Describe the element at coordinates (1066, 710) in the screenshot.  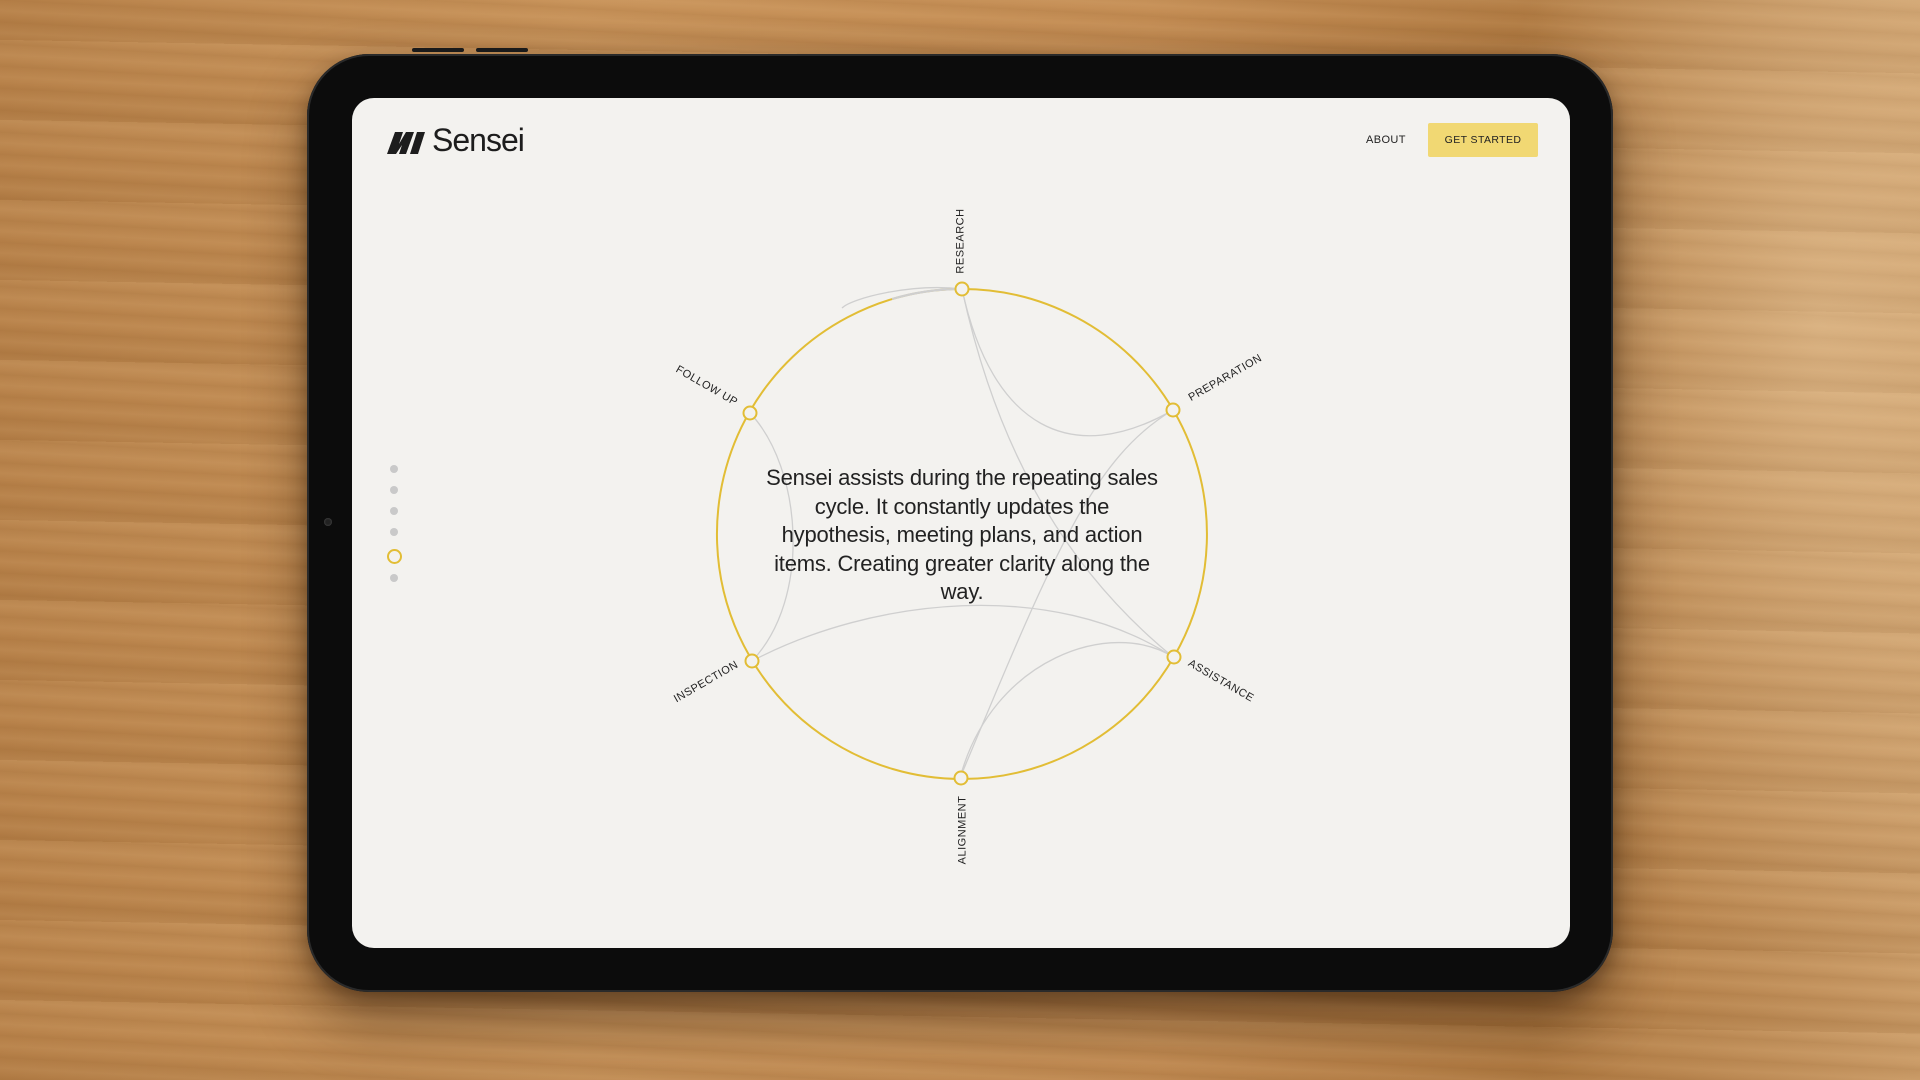
I see `connector-assistance-alignment` at that location.